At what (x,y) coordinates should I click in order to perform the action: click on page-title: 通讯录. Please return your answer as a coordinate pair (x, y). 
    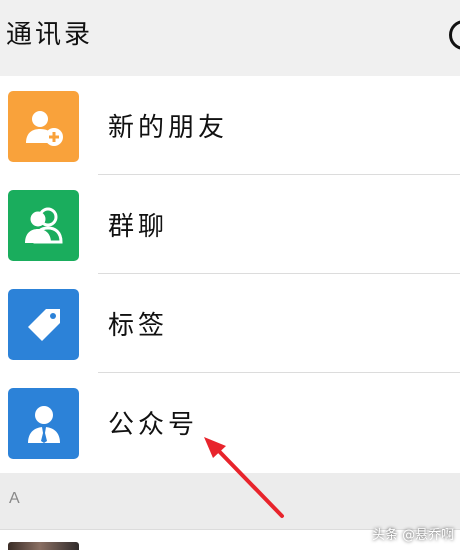
    Looking at the image, I should click on (50, 35).